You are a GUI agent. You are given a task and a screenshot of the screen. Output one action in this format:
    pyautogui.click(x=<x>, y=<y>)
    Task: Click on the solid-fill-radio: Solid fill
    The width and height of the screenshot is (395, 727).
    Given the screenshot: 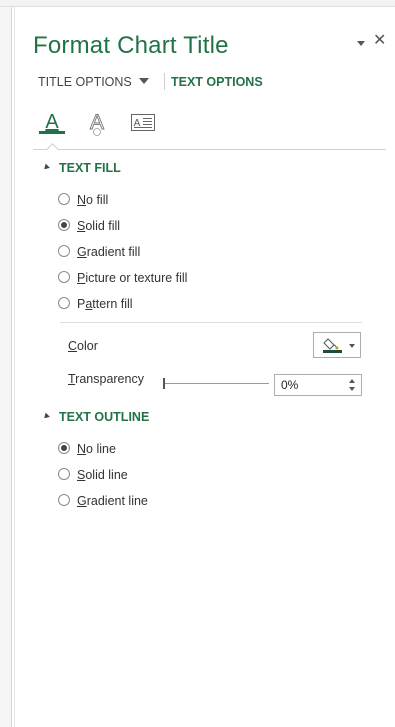 What is the action you would take?
    pyautogui.click(x=89, y=226)
    